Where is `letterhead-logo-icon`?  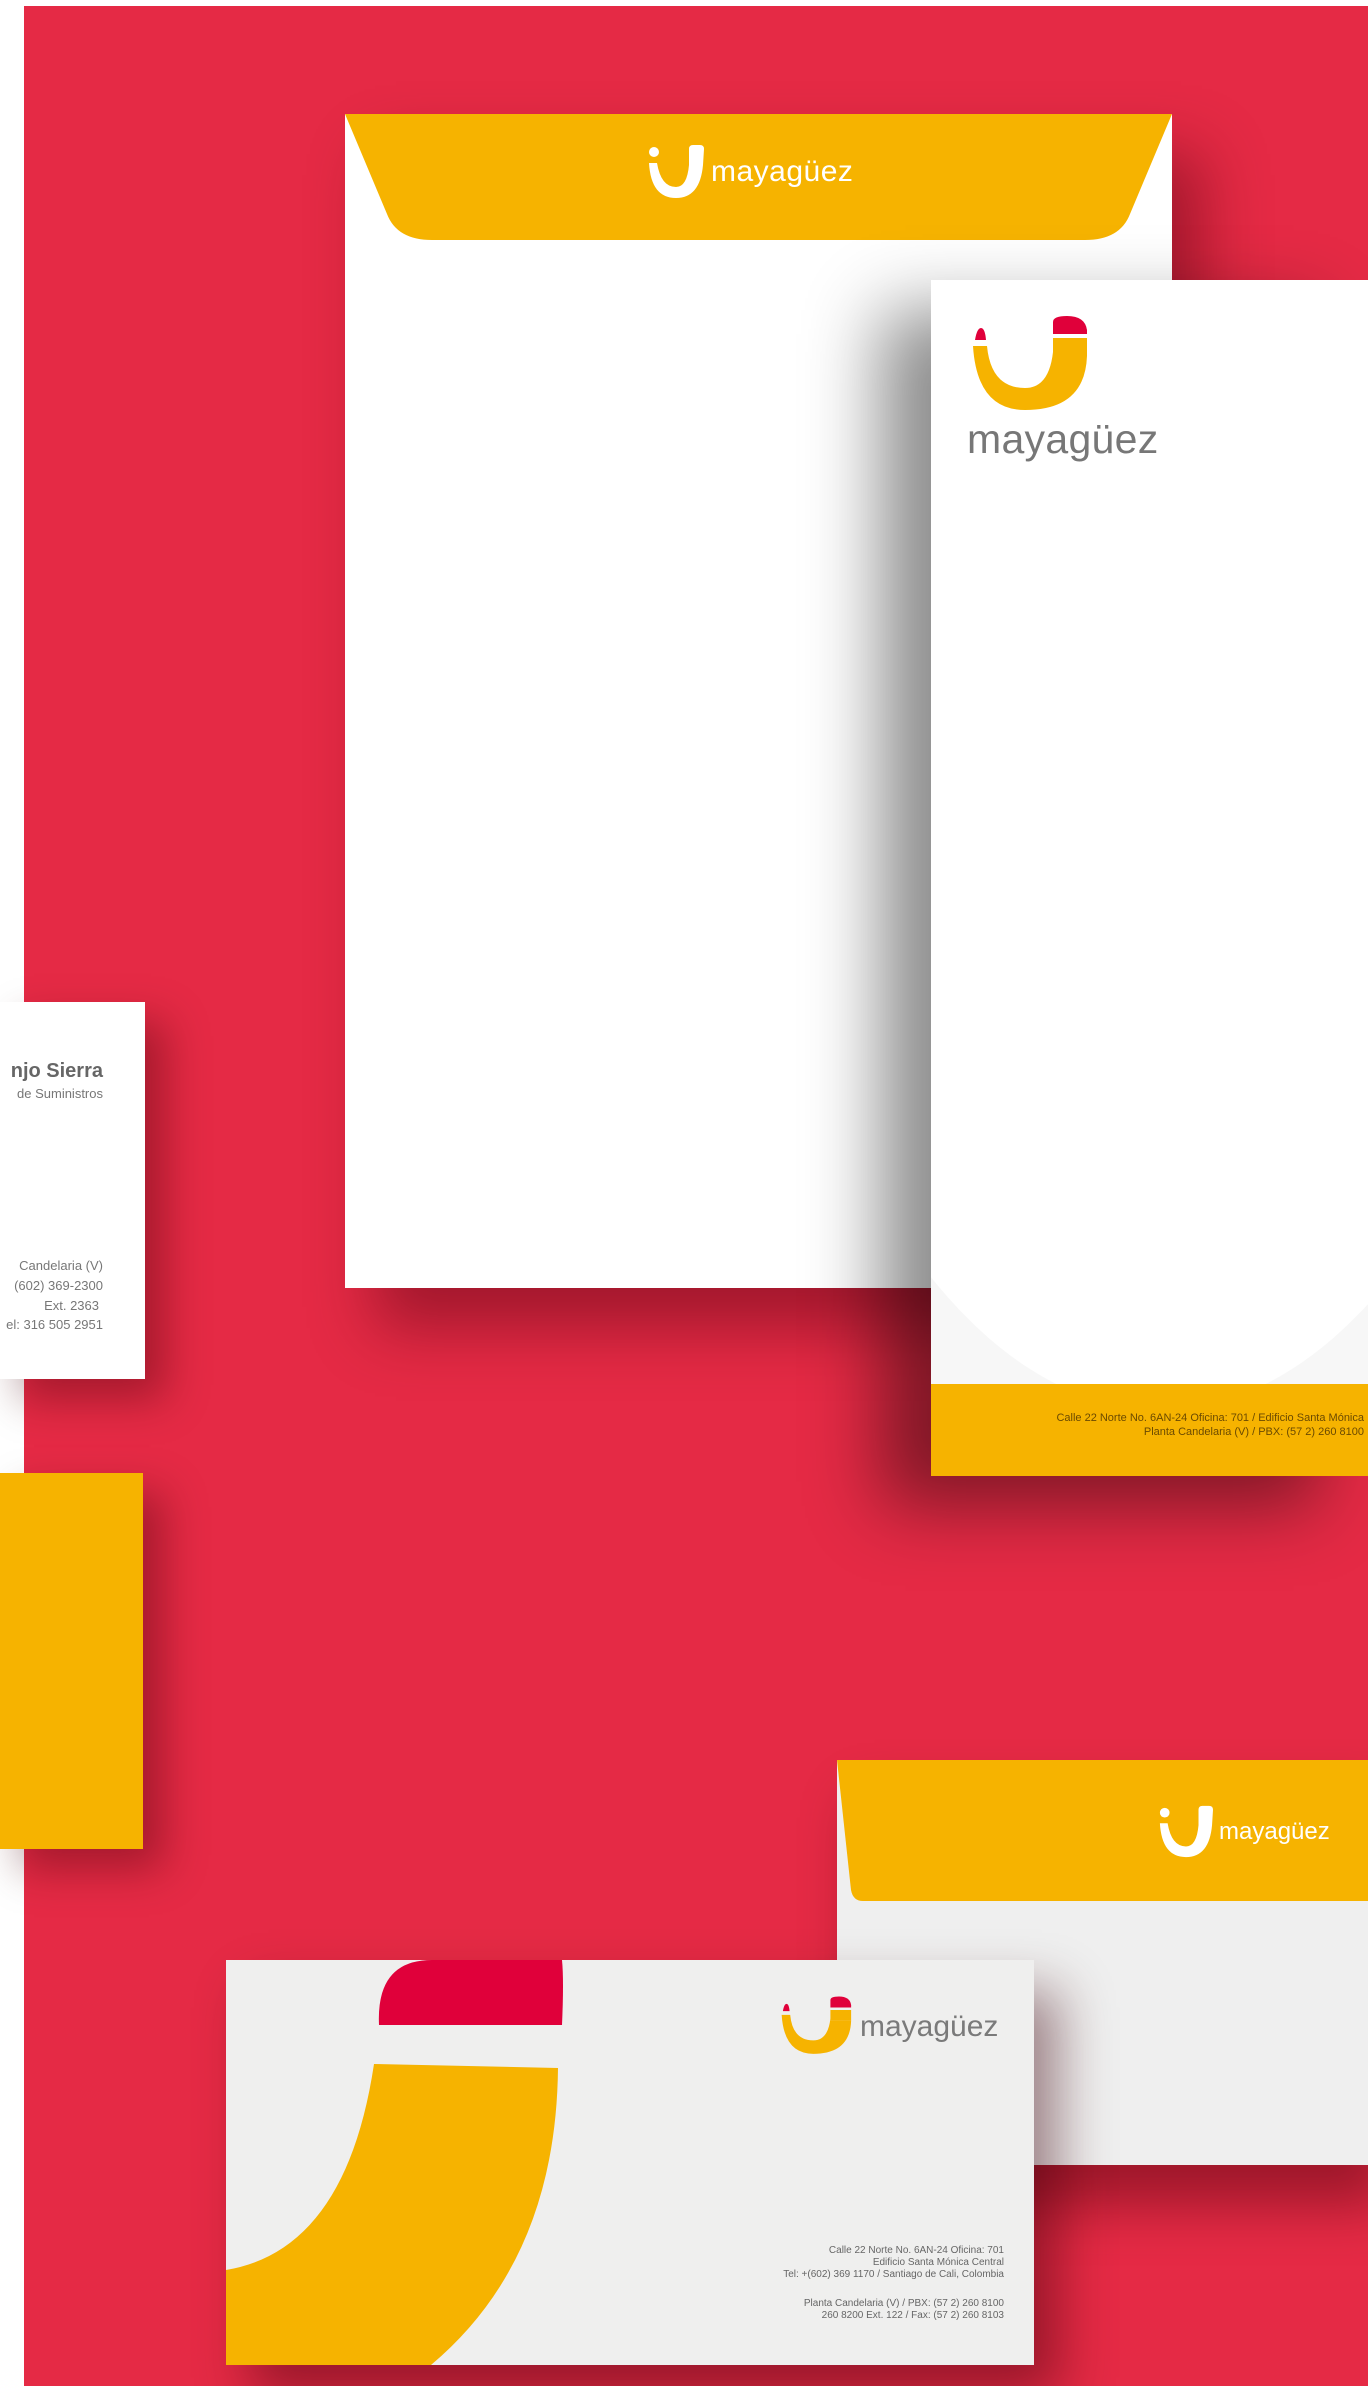
letterhead-logo-icon is located at coordinates (1030, 363).